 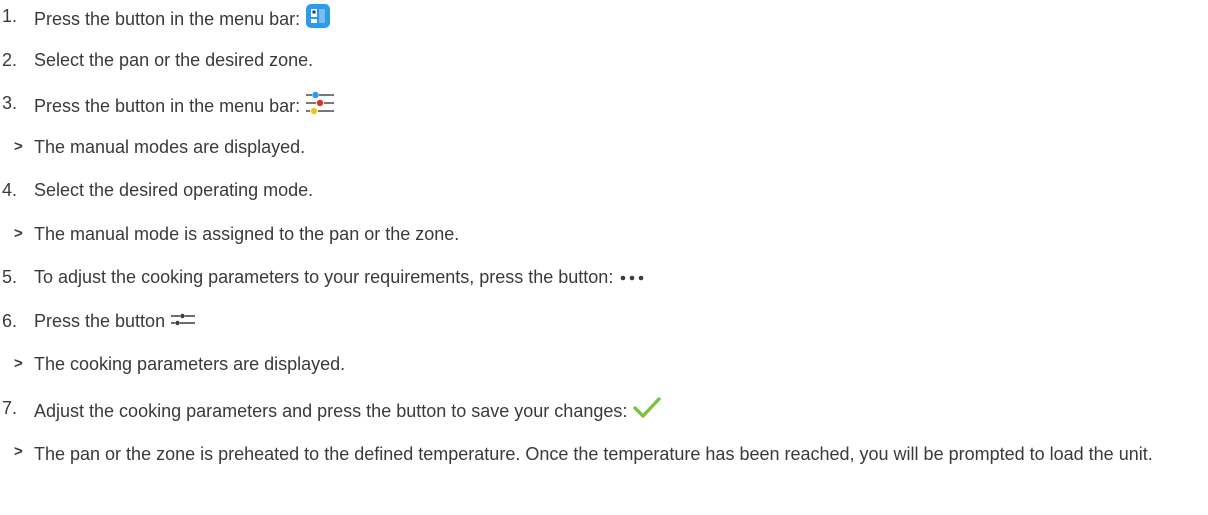 What do you see at coordinates (10, 60) in the screenshot?
I see `step-number: 2.` at bounding box center [10, 60].